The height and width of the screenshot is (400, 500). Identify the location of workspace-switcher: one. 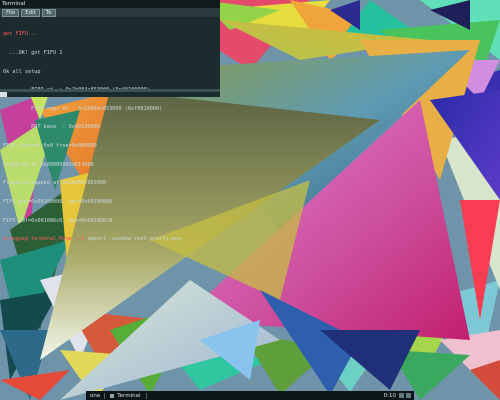
(96, 395).